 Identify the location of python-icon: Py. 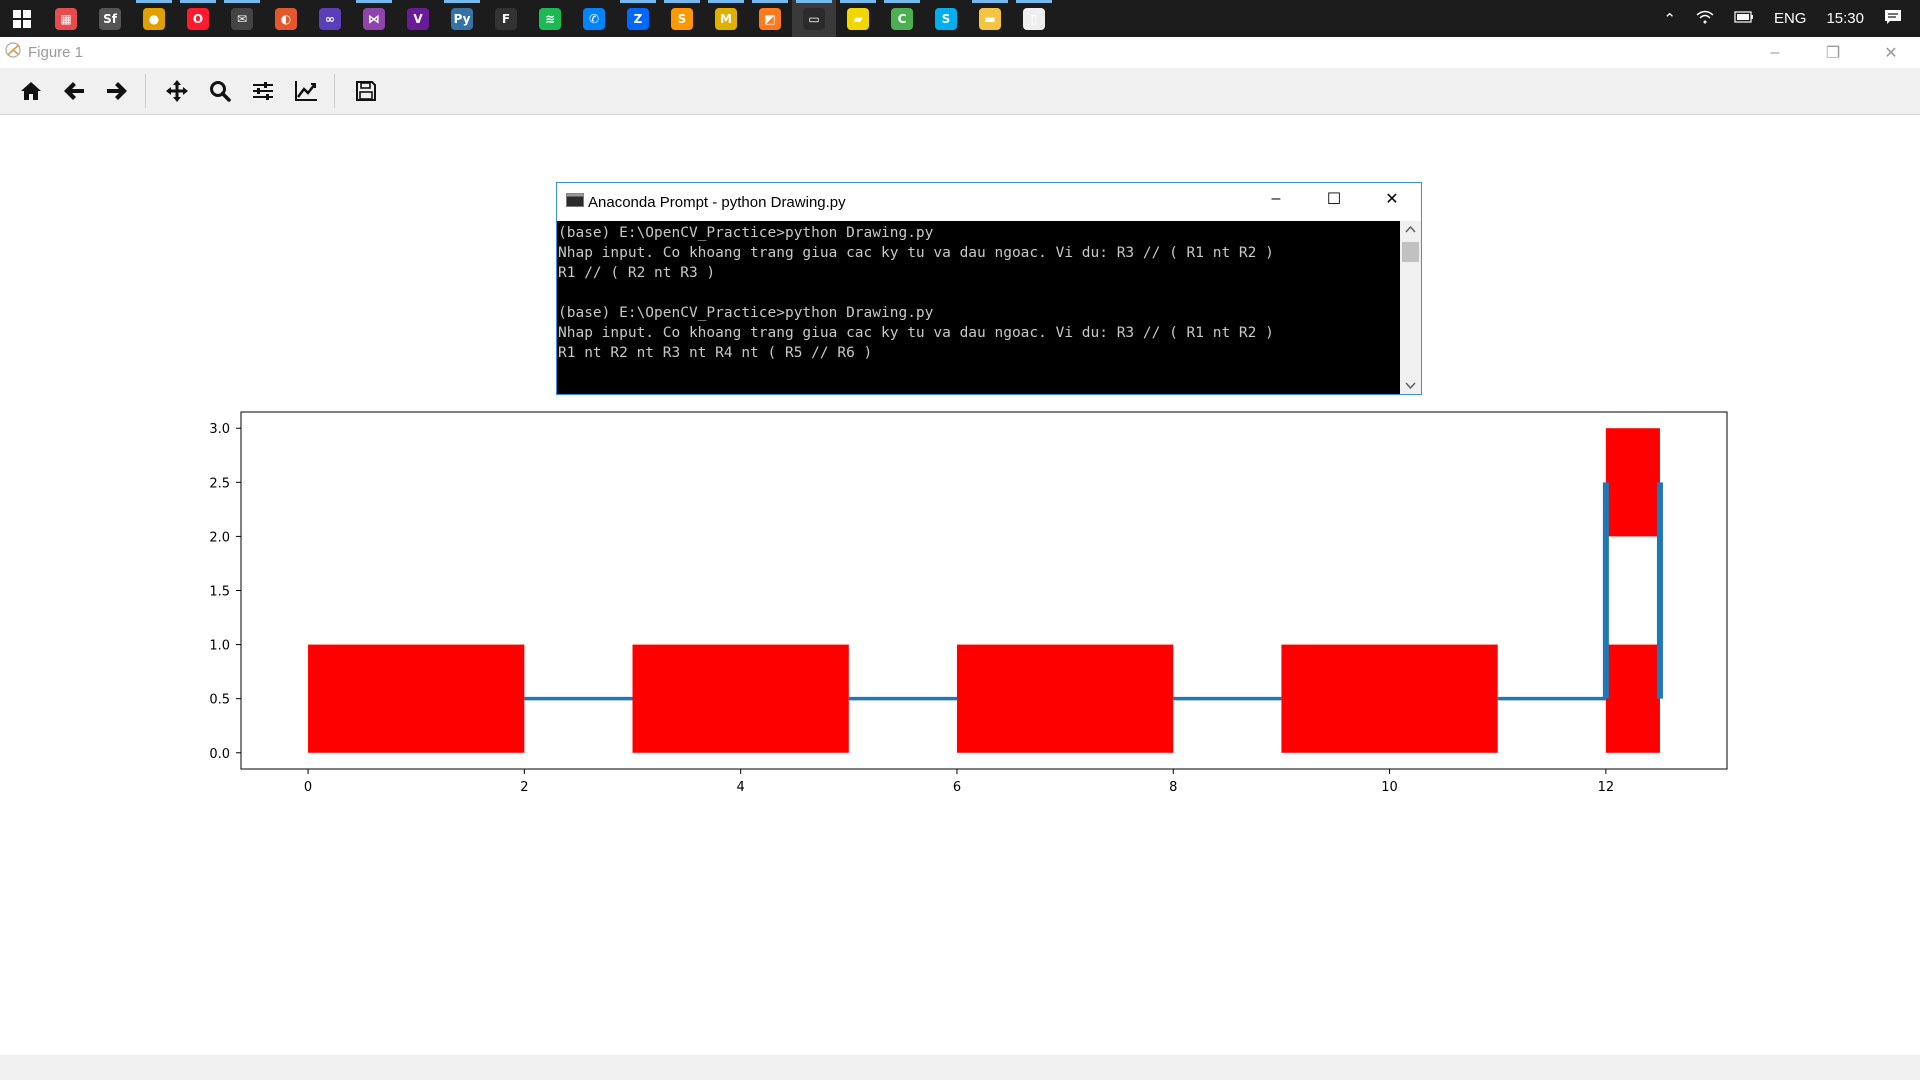
(462, 18).